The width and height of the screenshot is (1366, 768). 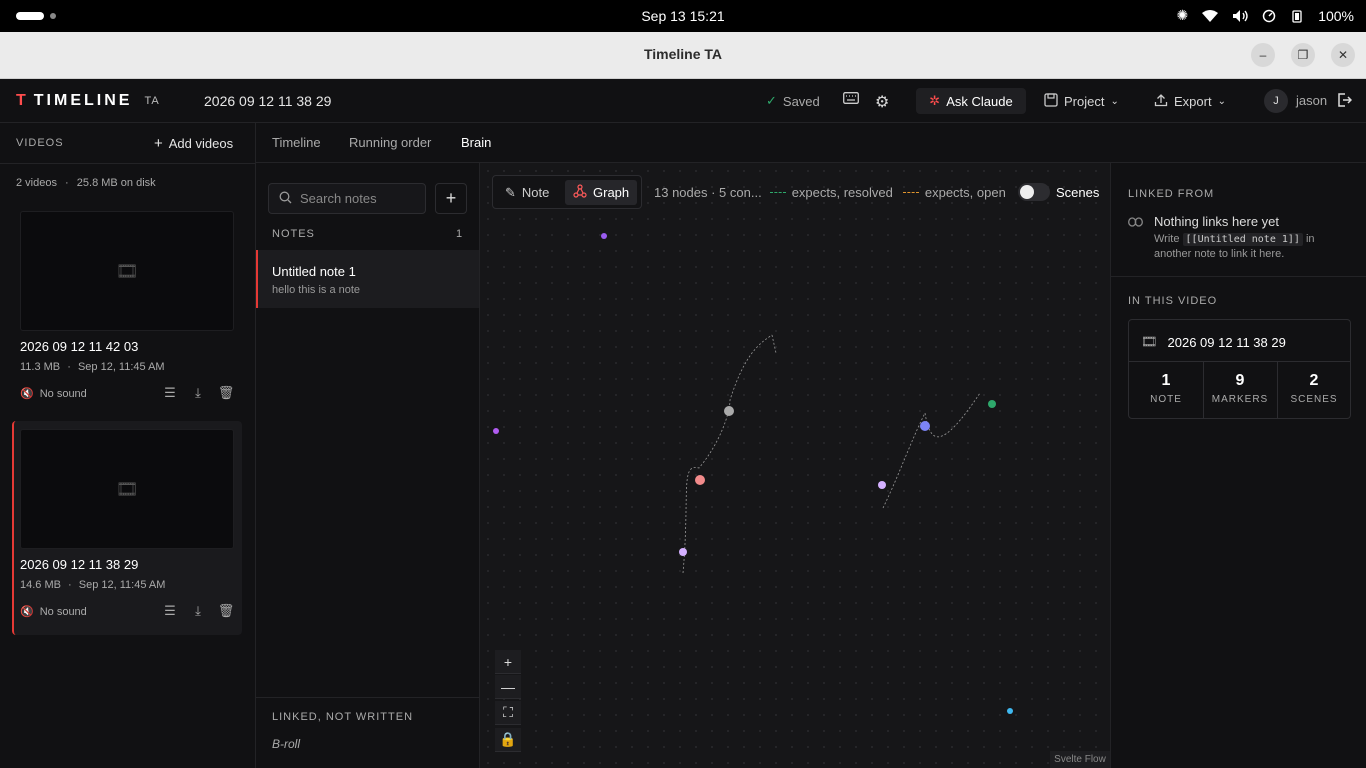 I want to click on window-title: Timeline TA, so click(x=683, y=54).